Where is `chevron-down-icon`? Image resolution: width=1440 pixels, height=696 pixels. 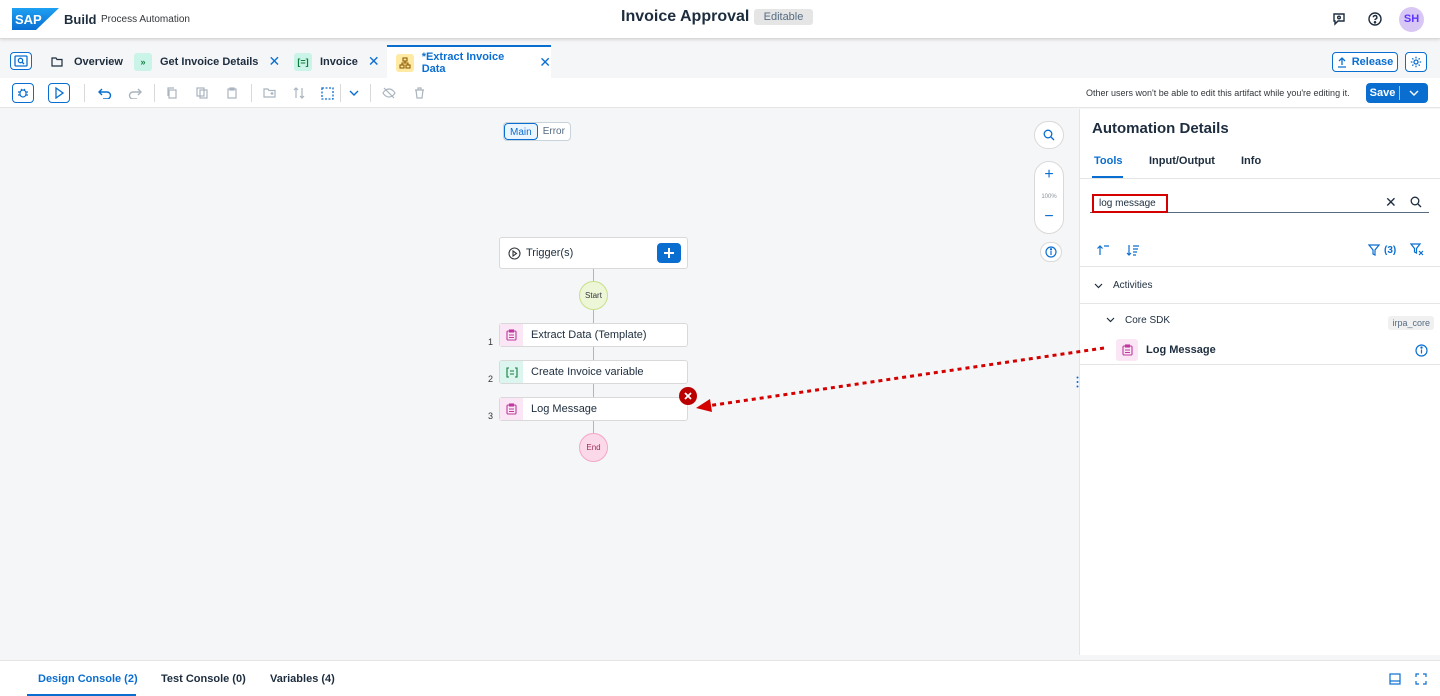 chevron-down-icon is located at coordinates (354, 93).